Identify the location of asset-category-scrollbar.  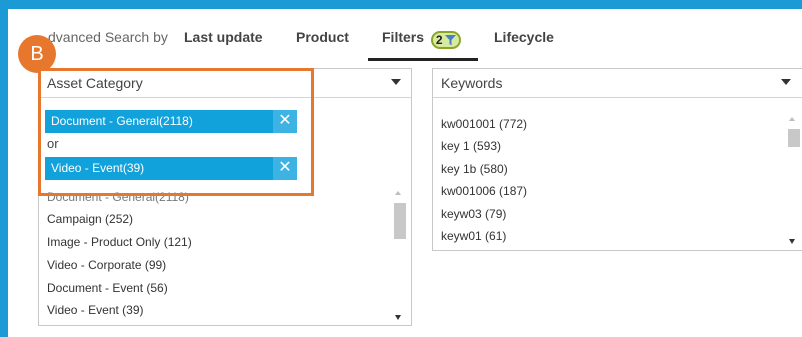
(398, 255).